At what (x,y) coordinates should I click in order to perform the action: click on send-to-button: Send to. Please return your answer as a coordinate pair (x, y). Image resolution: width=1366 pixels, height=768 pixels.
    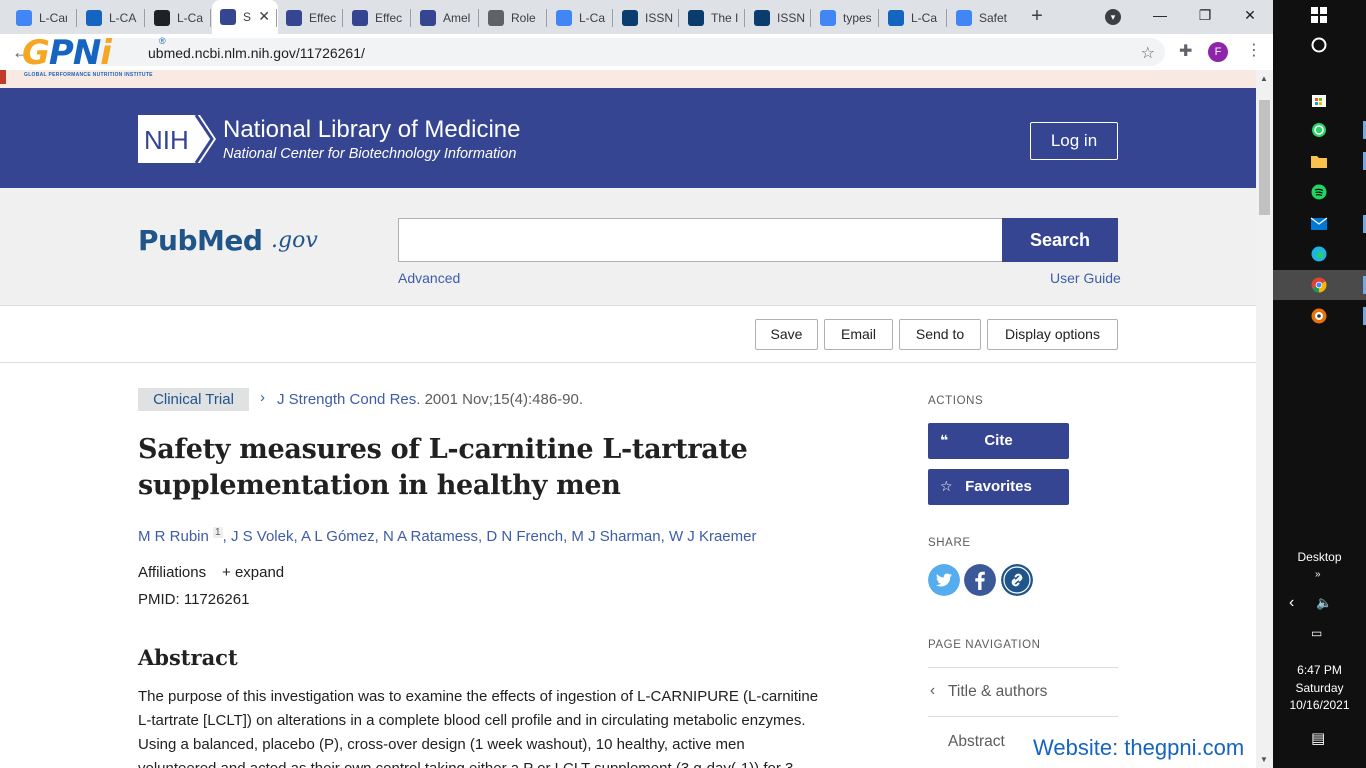
    Looking at the image, I should click on (940, 334).